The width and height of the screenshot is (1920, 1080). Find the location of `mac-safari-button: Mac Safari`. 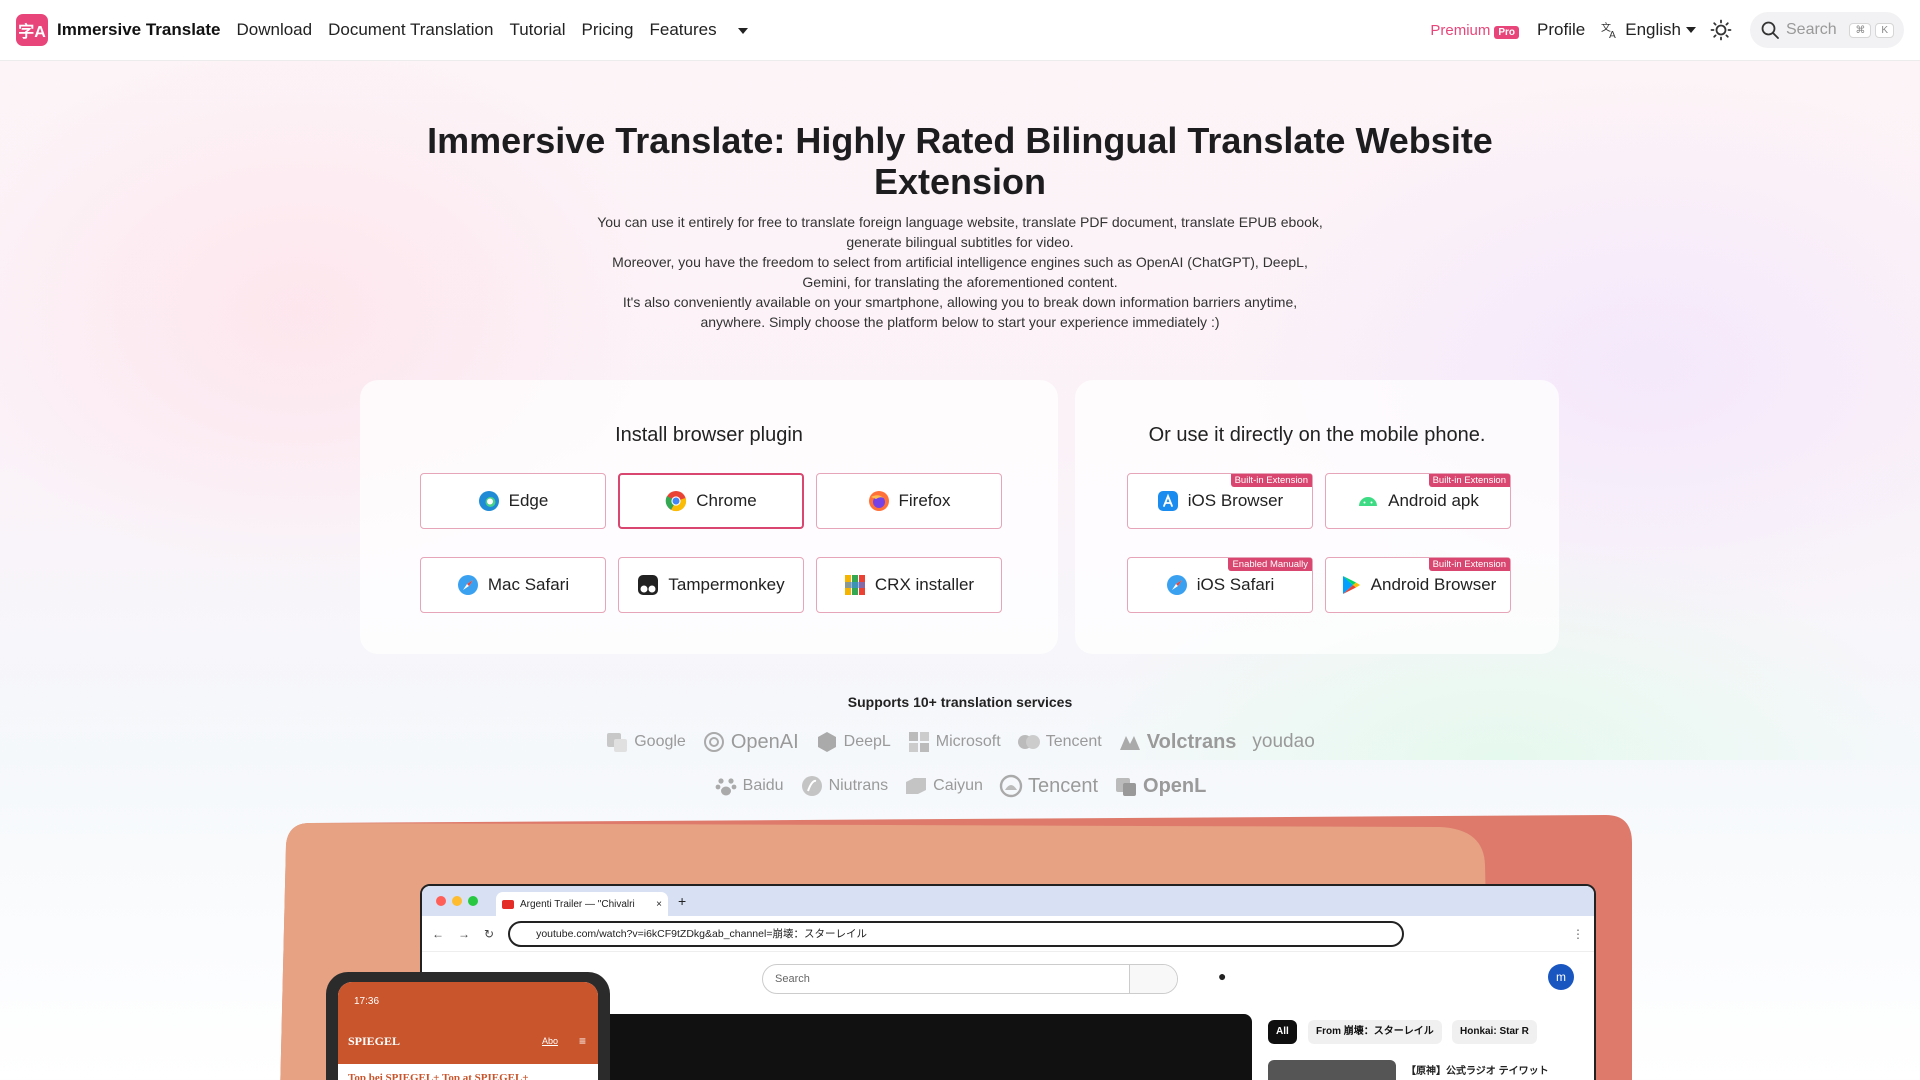

mac-safari-button: Mac Safari is located at coordinates (513, 585).